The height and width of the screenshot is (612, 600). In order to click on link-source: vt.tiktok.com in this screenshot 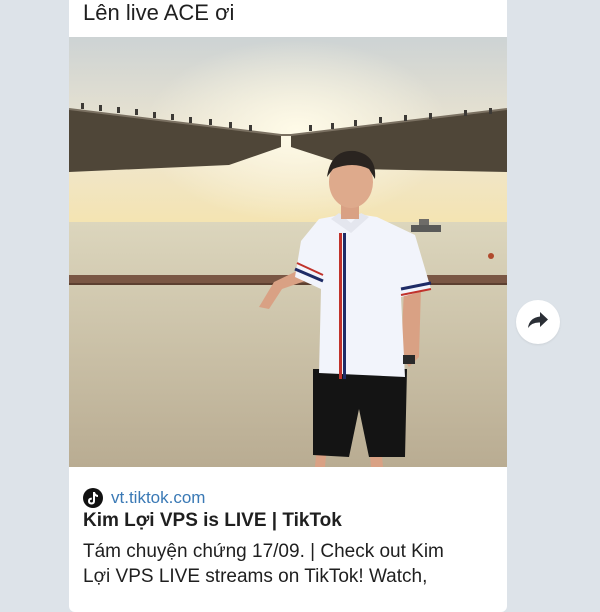, I will do `click(144, 498)`.